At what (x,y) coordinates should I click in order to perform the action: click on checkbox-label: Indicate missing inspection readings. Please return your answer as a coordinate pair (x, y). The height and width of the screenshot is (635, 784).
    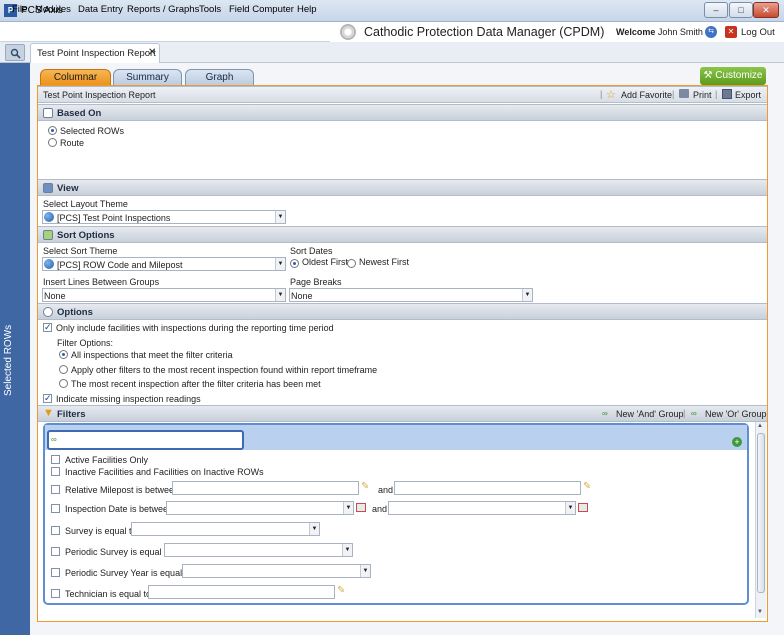
    Looking at the image, I should click on (128, 399).